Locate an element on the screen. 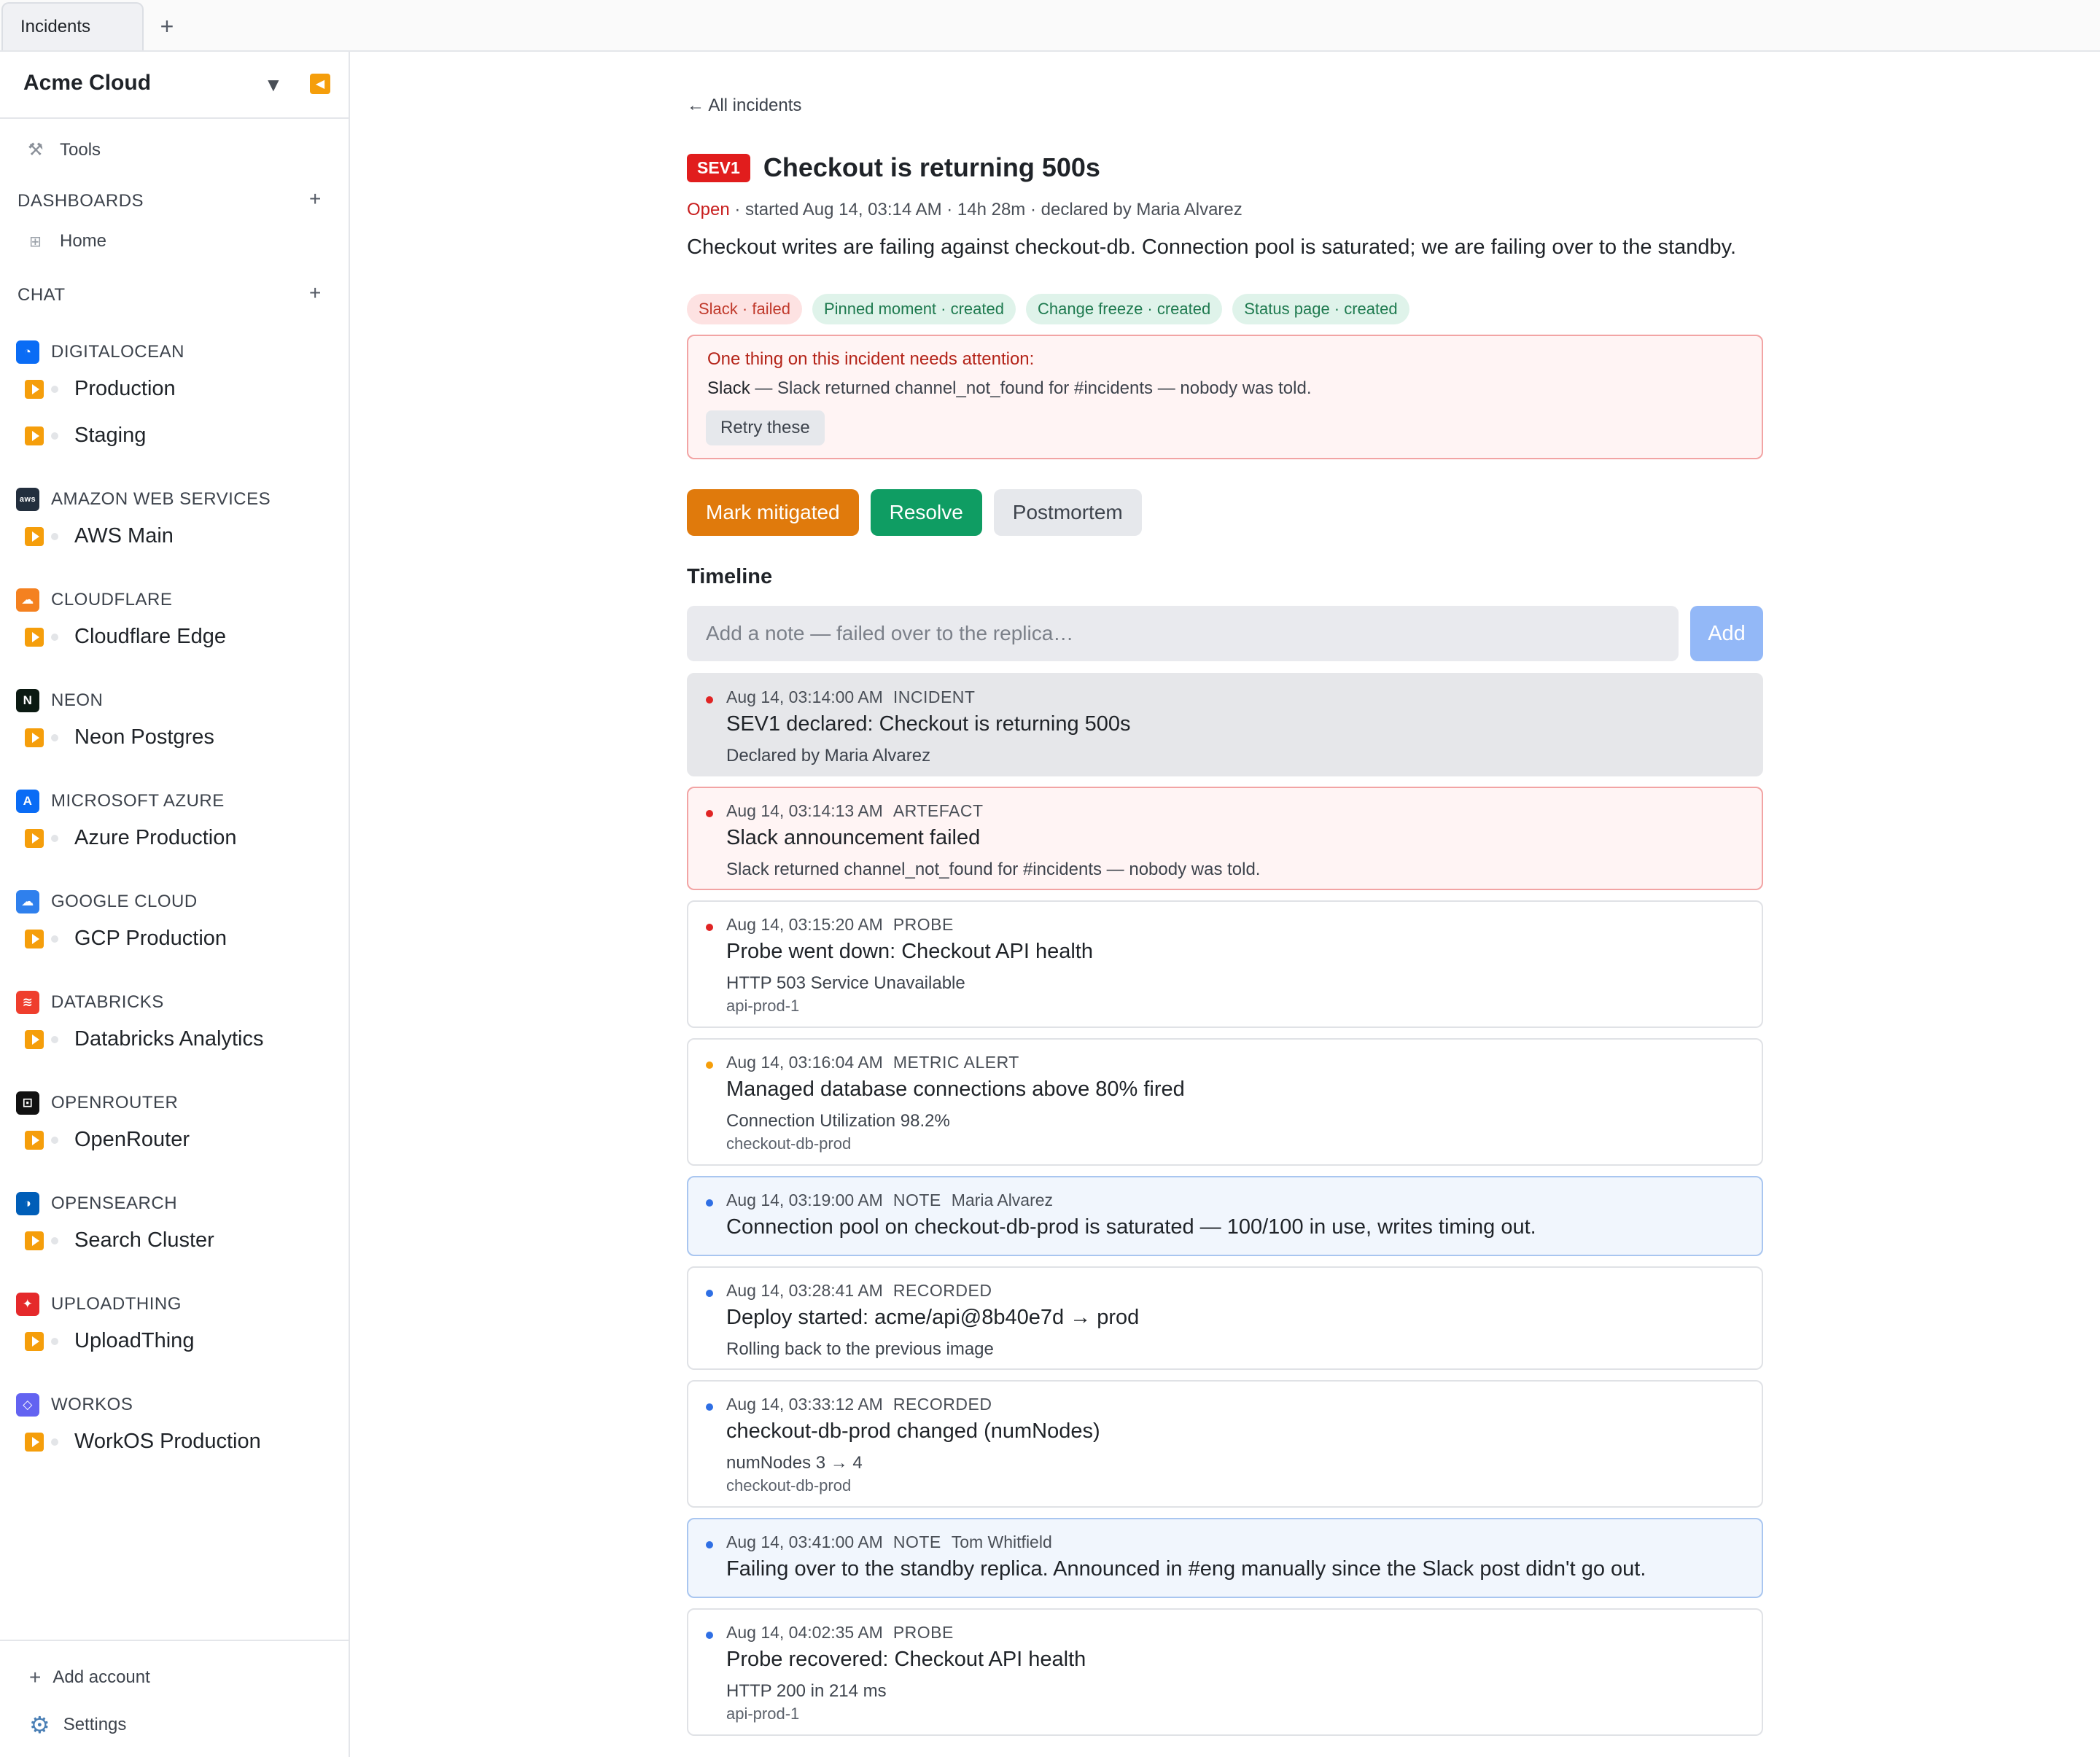  sidebar-item-label: OpenRouter is located at coordinates (132, 1139).